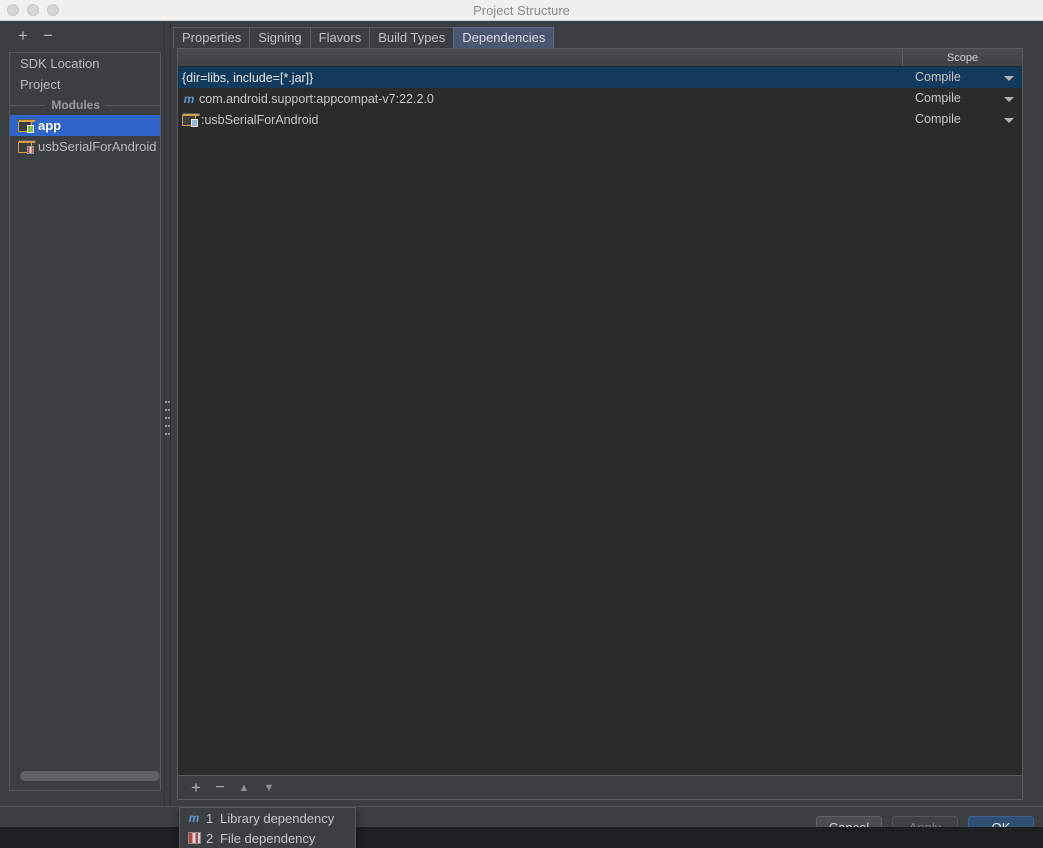  What do you see at coordinates (540, 120) in the screenshot?
I see `dependency-name-cell: :usbSerialForAndroid` at bounding box center [540, 120].